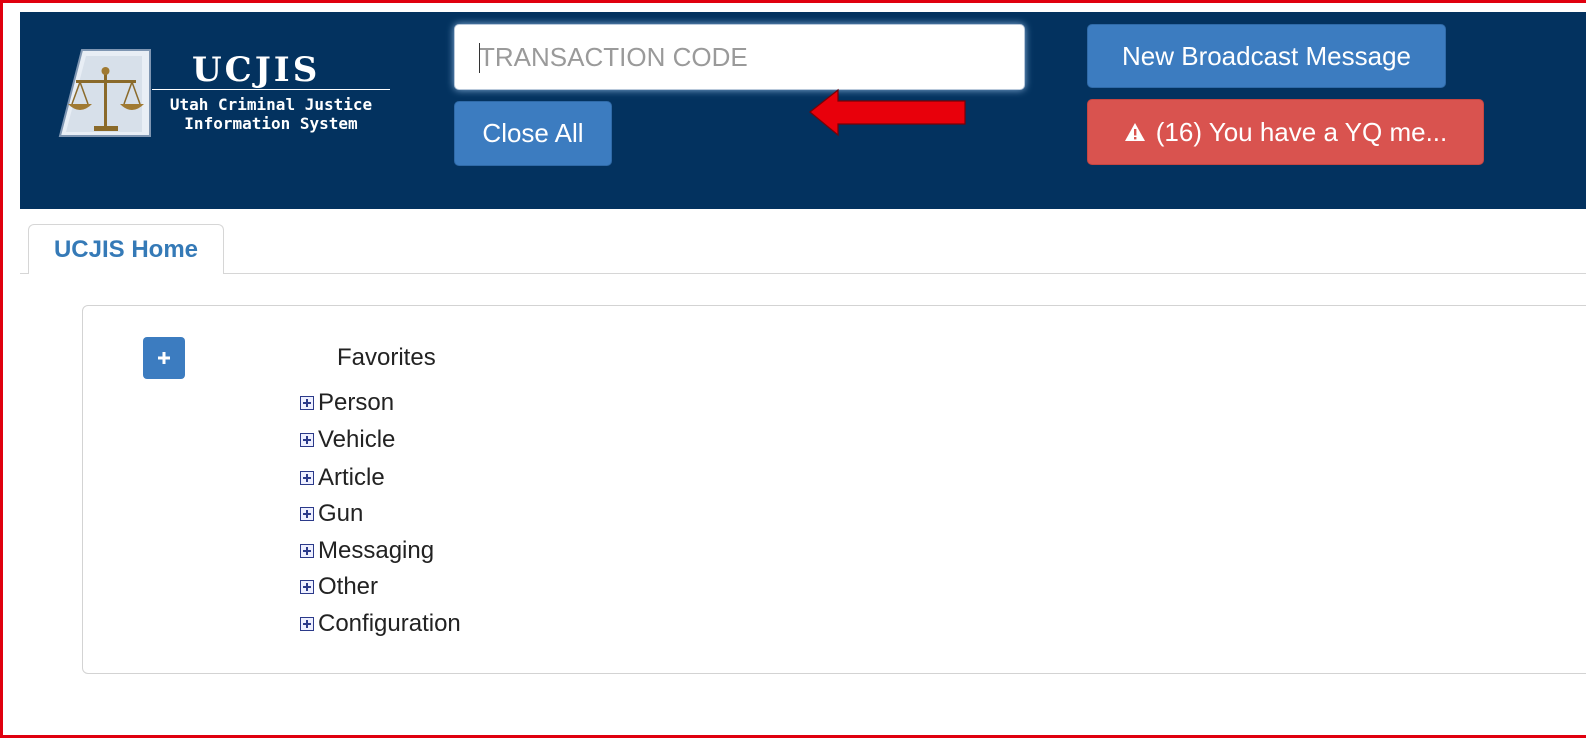 This screenshot has width=1586, height=738. I want to click on tree-item-gun: Gun, so click(331, 514).